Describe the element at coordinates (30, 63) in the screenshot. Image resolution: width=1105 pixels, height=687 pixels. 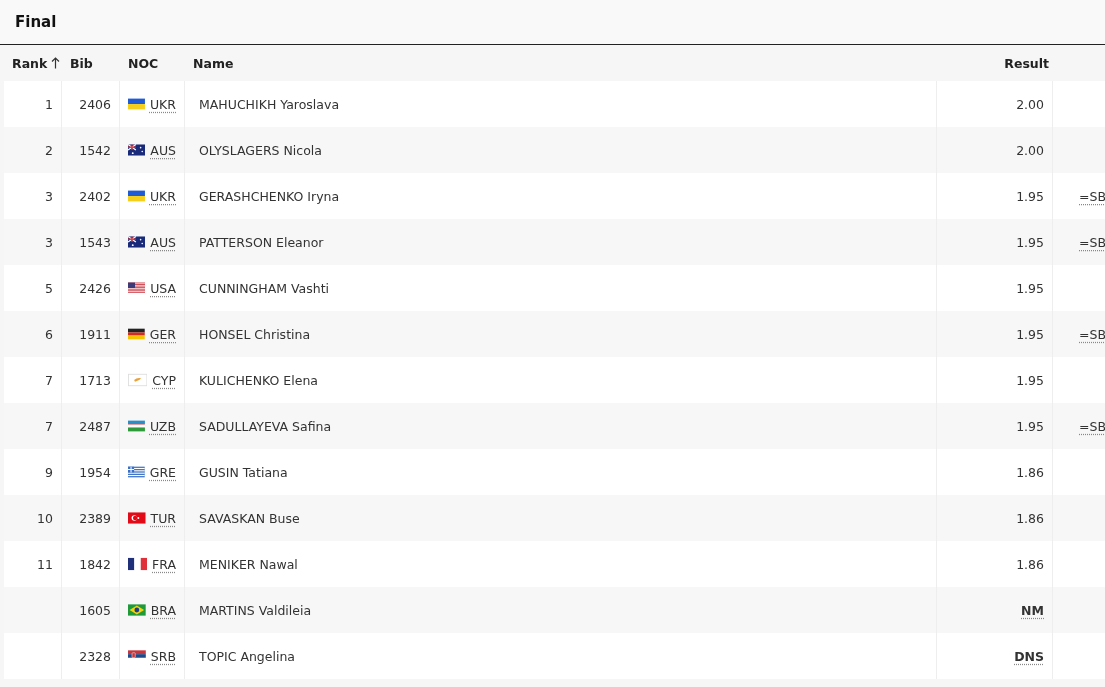
I see `column-header: Rank` at that location.